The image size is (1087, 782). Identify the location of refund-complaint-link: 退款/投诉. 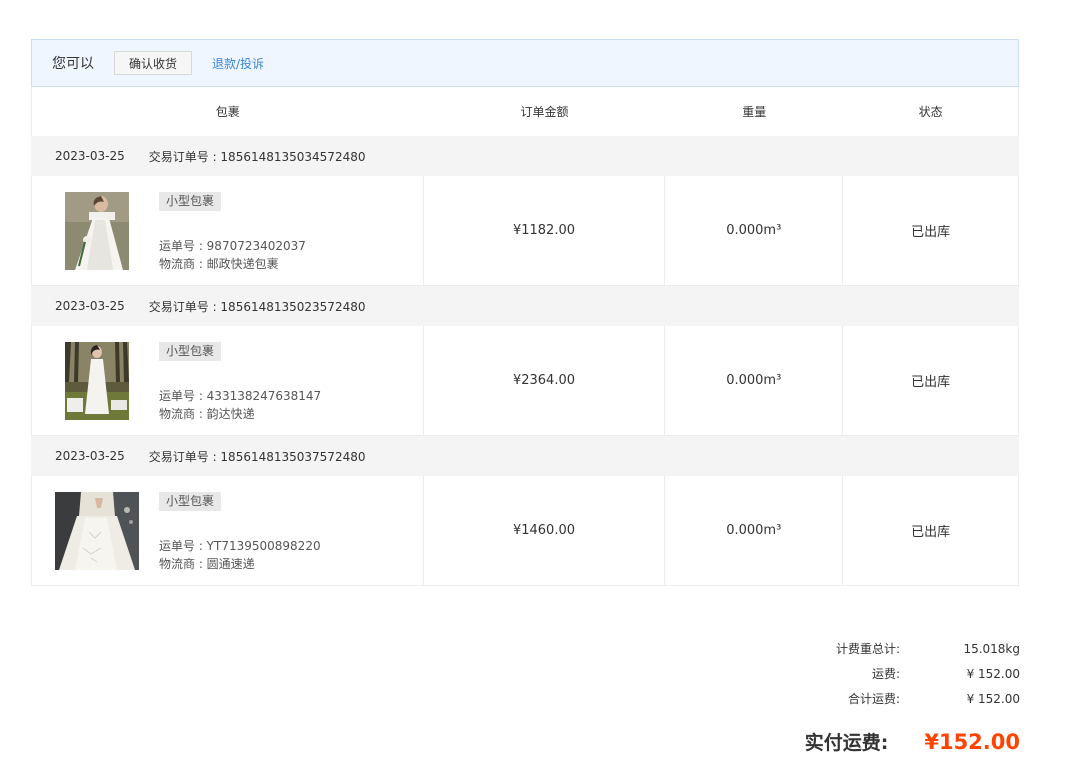
(238, 63).